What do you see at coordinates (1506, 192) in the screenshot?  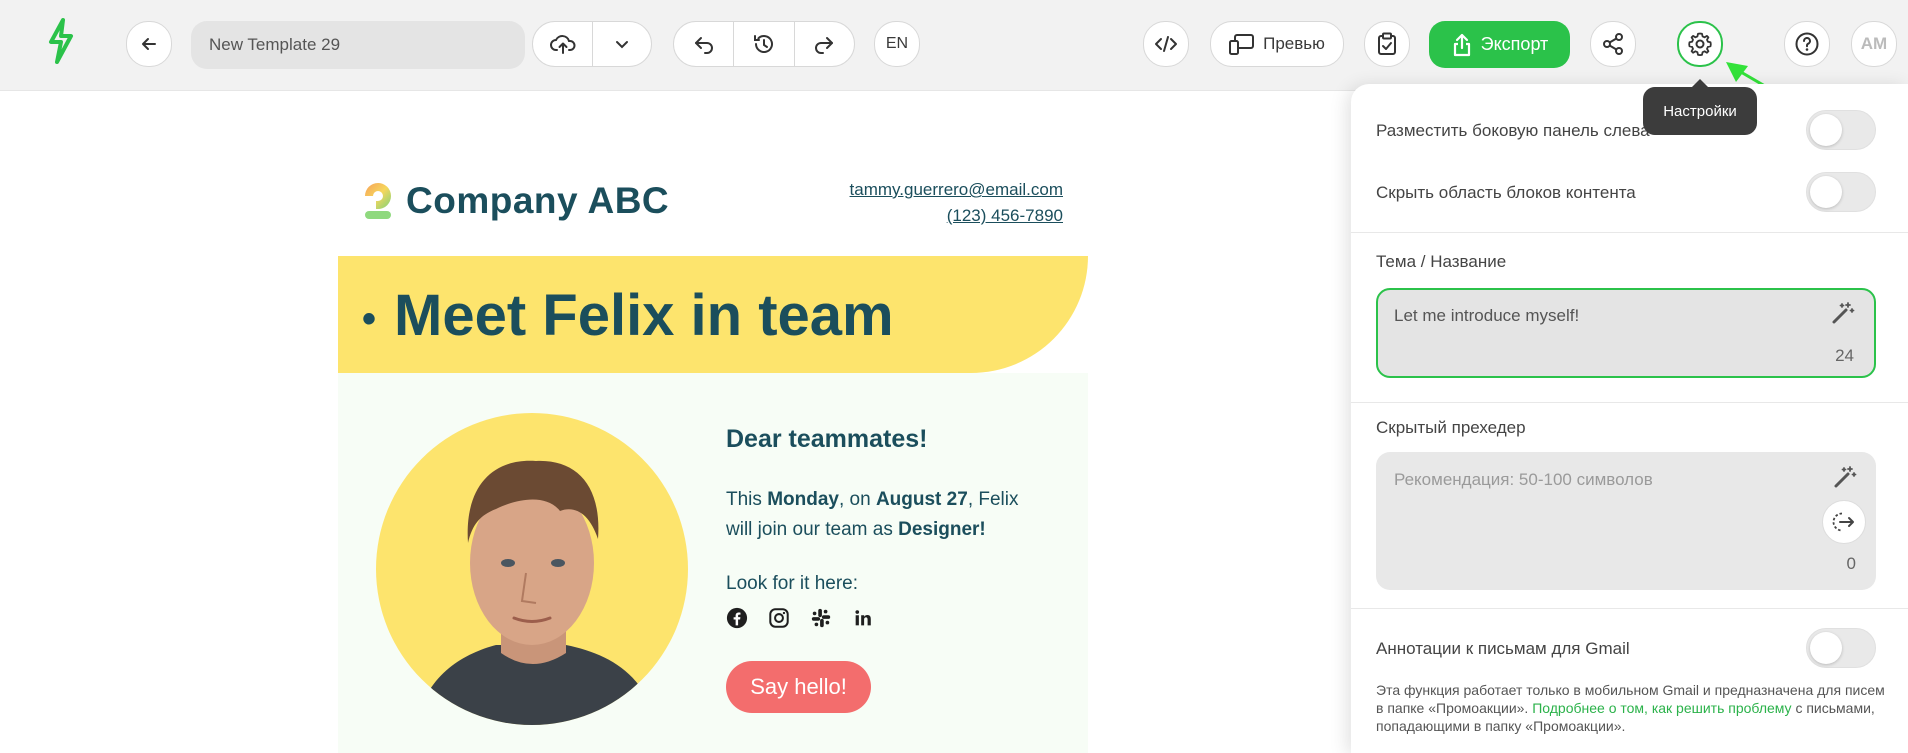 I see `hide-blocks-label: Скрыть область блоков контента` at bounding box center [1506, 192].